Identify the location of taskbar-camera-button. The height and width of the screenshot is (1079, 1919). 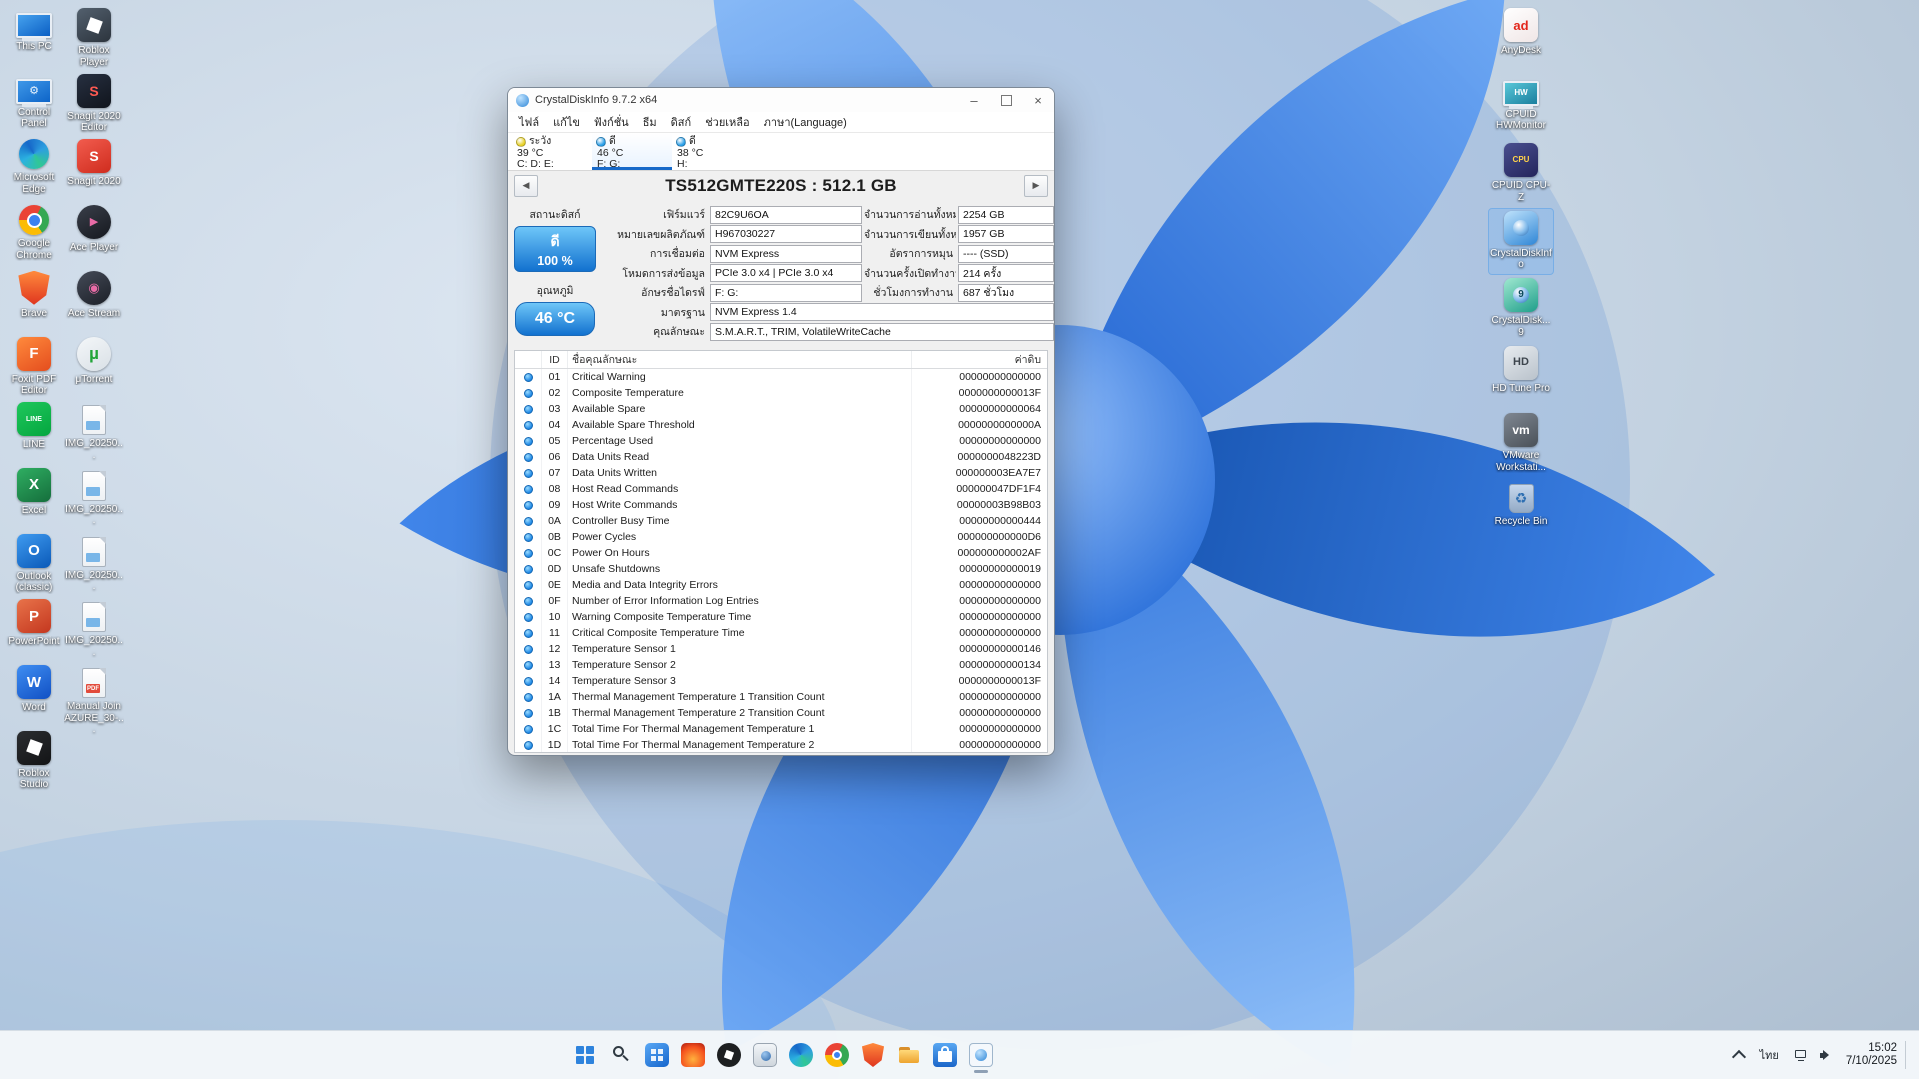
(765, 1055).